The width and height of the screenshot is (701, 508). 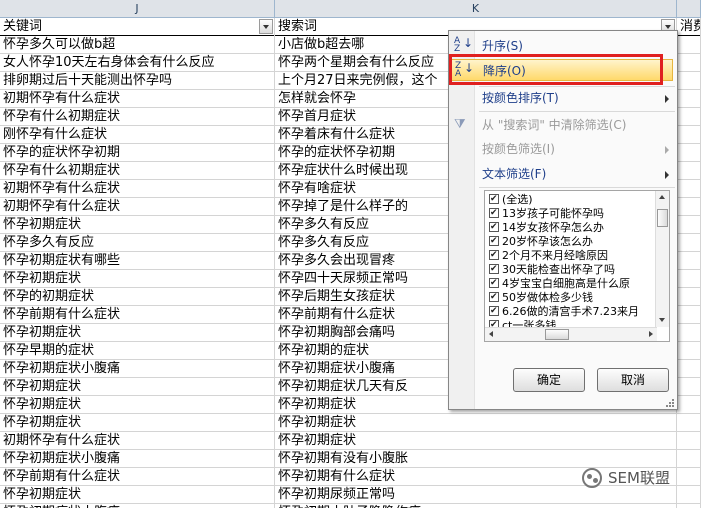 I want to click on keyword-cell: 排卵期过后十天能测出怀孕吗, so click(x=137, y=81).